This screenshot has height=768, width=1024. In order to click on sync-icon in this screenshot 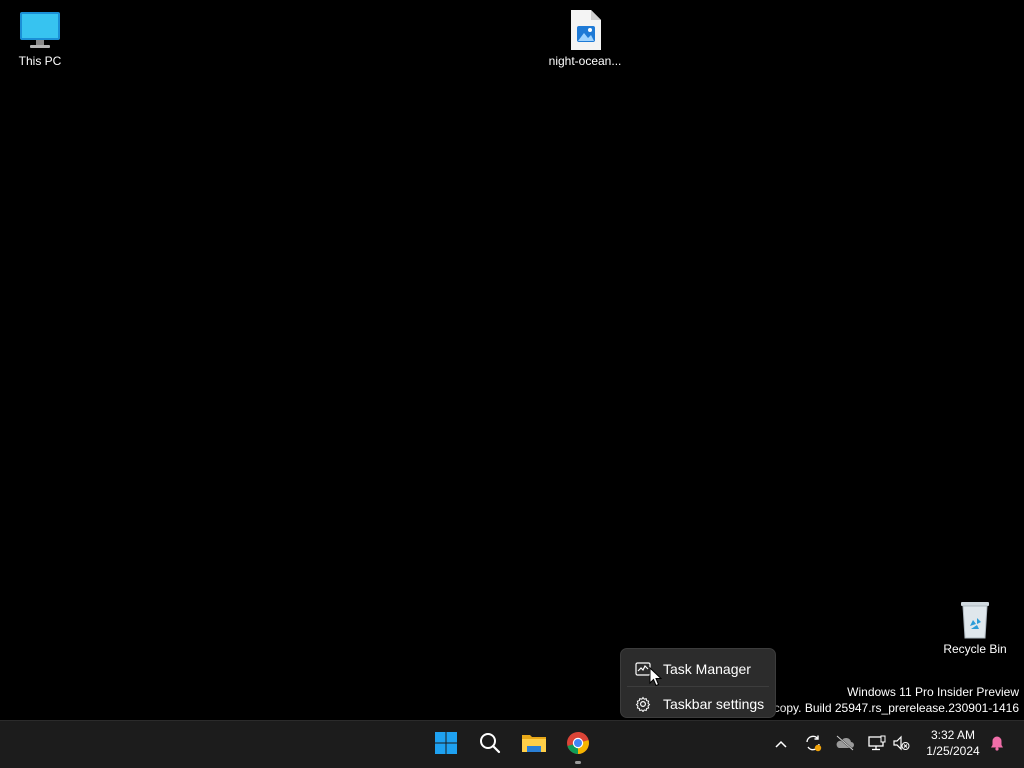, I will do `click(813, 745)`.